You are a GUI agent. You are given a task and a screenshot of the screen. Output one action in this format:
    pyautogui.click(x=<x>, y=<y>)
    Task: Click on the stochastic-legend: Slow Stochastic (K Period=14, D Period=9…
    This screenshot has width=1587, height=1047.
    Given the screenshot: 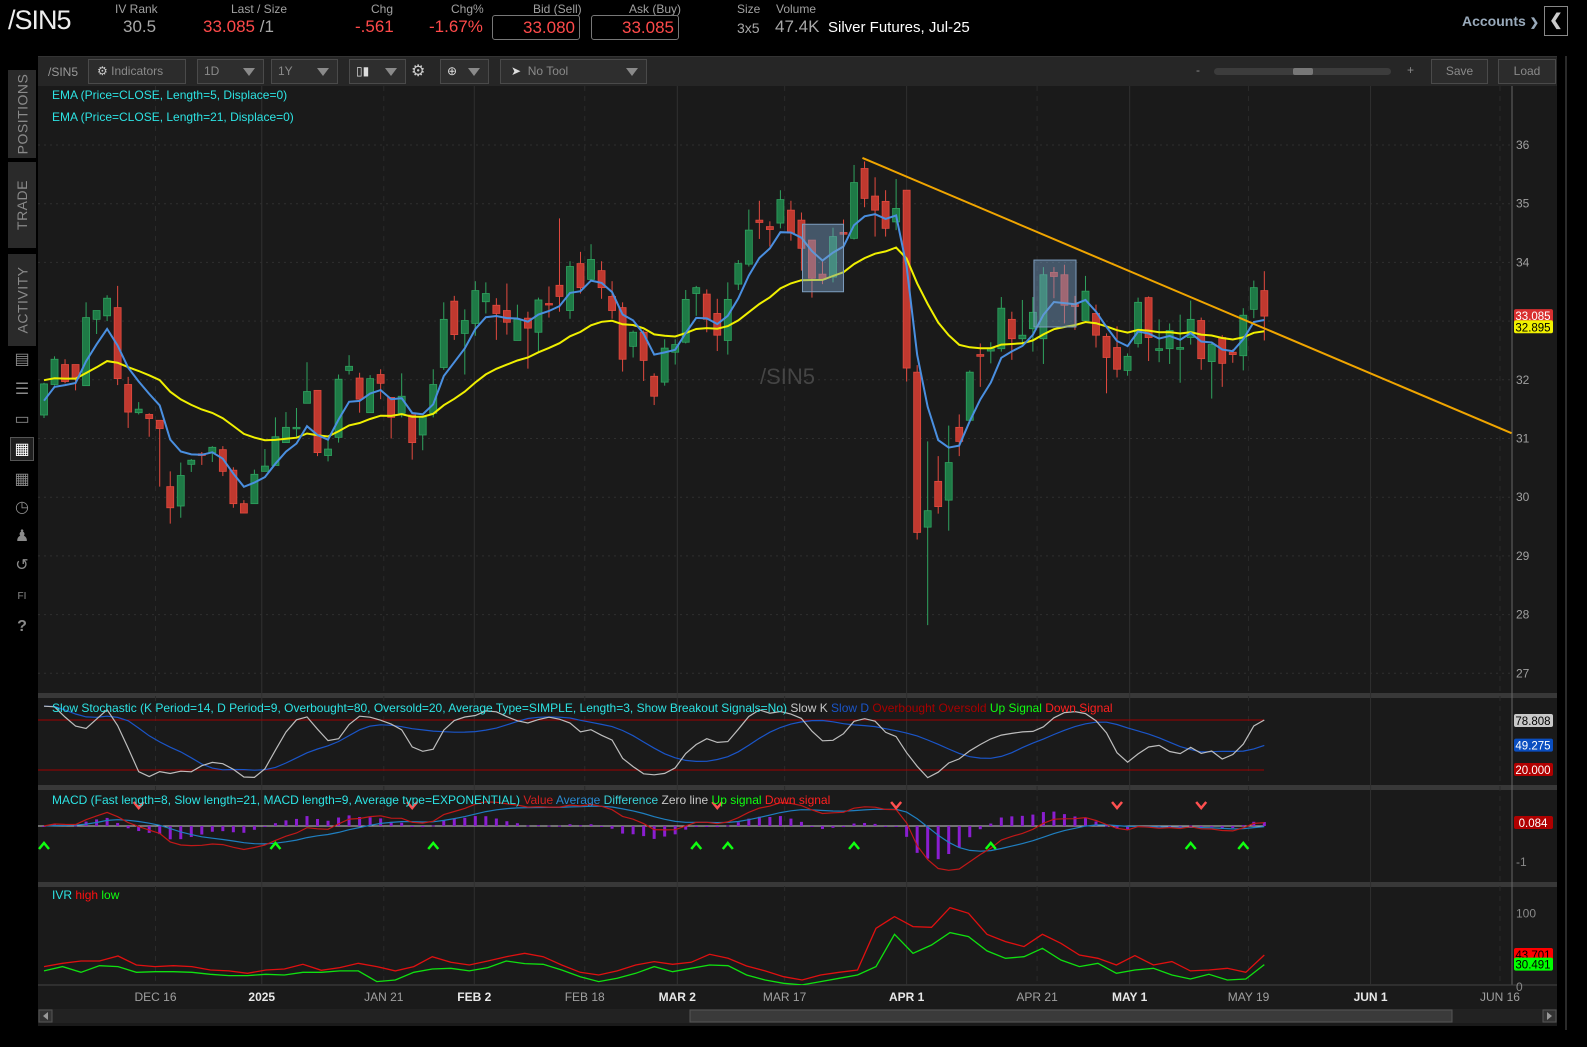 What is the action you would take?
    pyautogui.click(x=582, y=708)
    